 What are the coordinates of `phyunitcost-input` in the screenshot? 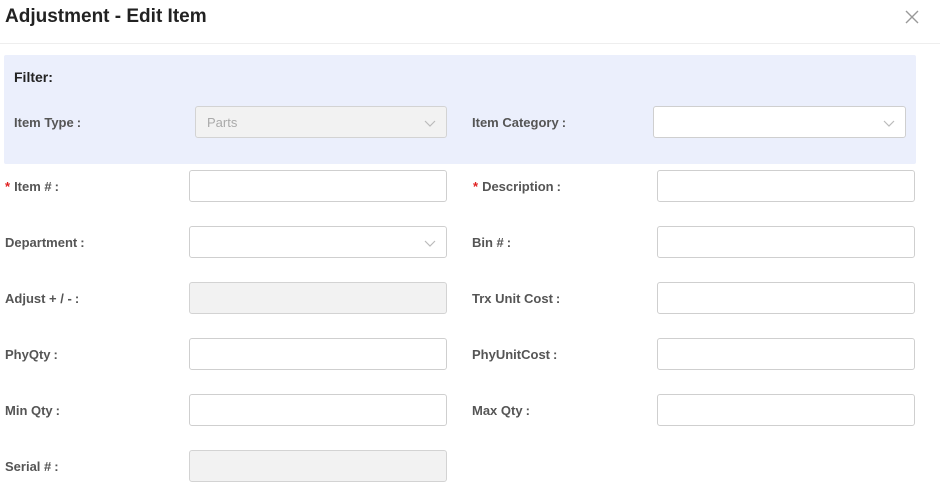 It's located at (786, 354).